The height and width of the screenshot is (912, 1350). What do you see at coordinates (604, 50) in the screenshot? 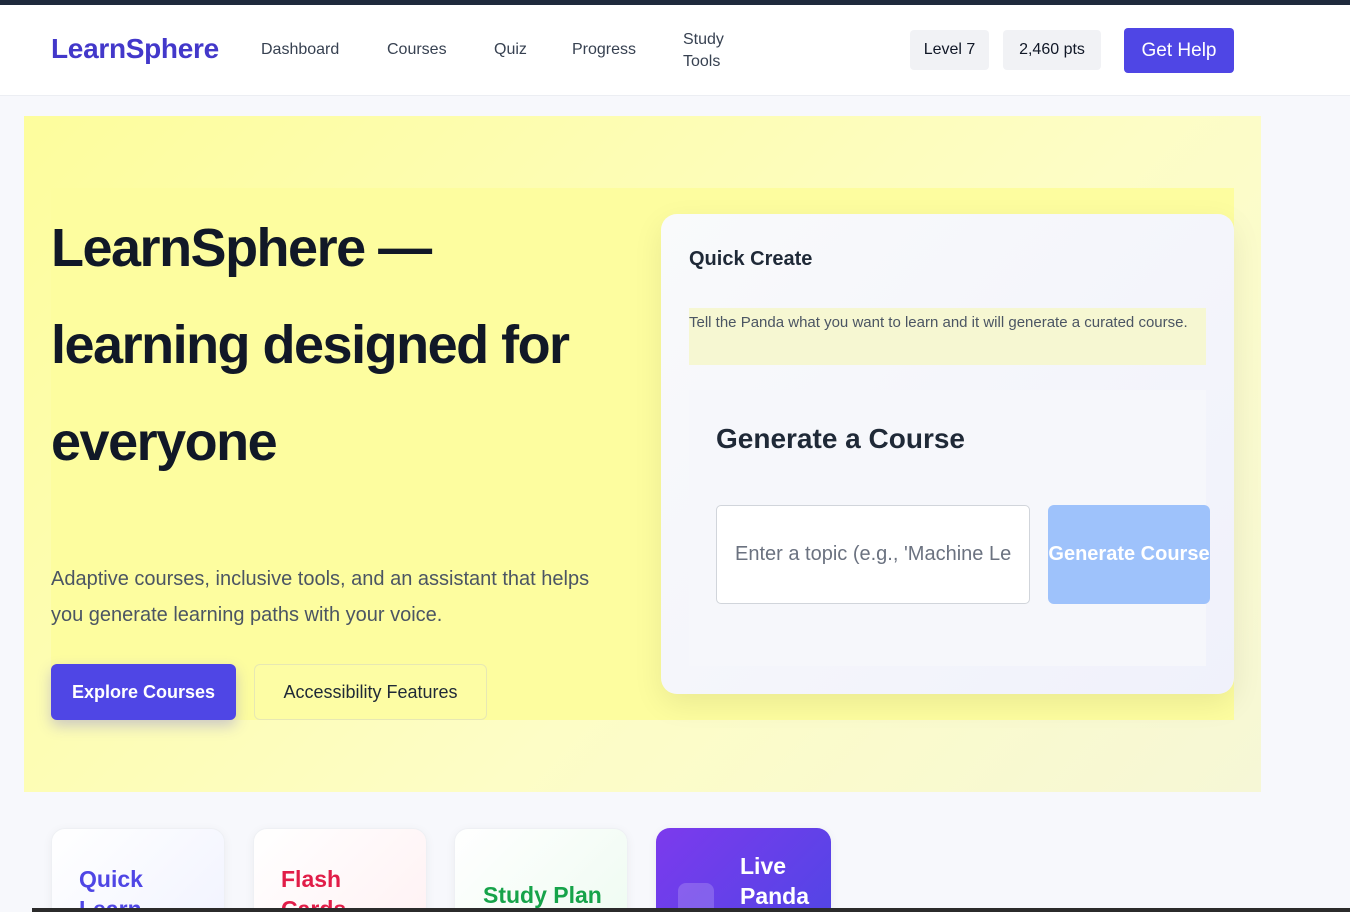
I see `nav-progress: Progress` at bounding box center [604, 50].